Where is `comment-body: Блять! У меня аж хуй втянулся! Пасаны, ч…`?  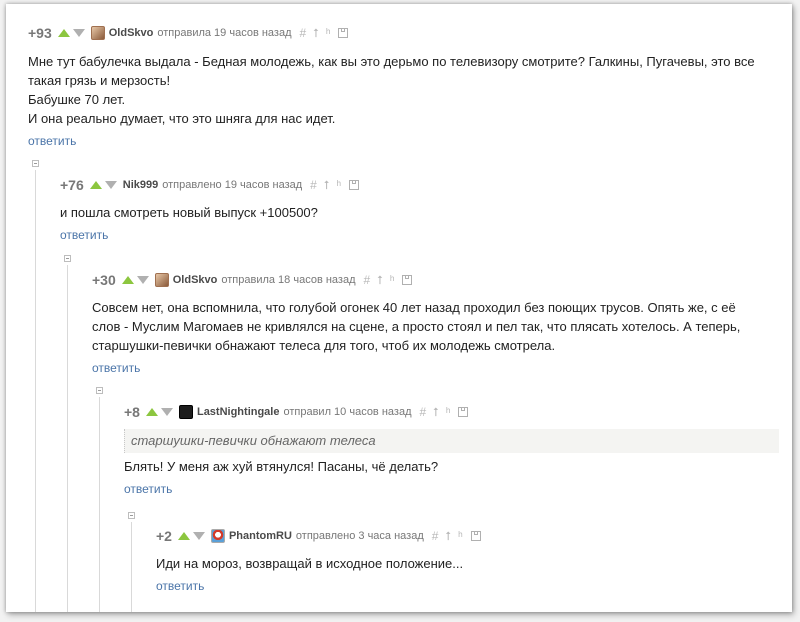
comment-body: Блять! У меня аж хуй втянулся! Пасаны, ч… is located at coordinates (451, 466).